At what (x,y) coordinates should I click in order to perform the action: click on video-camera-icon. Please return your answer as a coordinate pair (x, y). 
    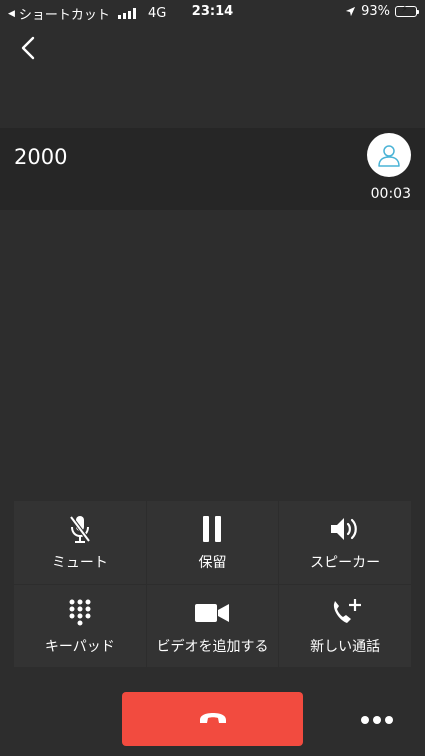
    Looking at the image, I should click on (212, 612).